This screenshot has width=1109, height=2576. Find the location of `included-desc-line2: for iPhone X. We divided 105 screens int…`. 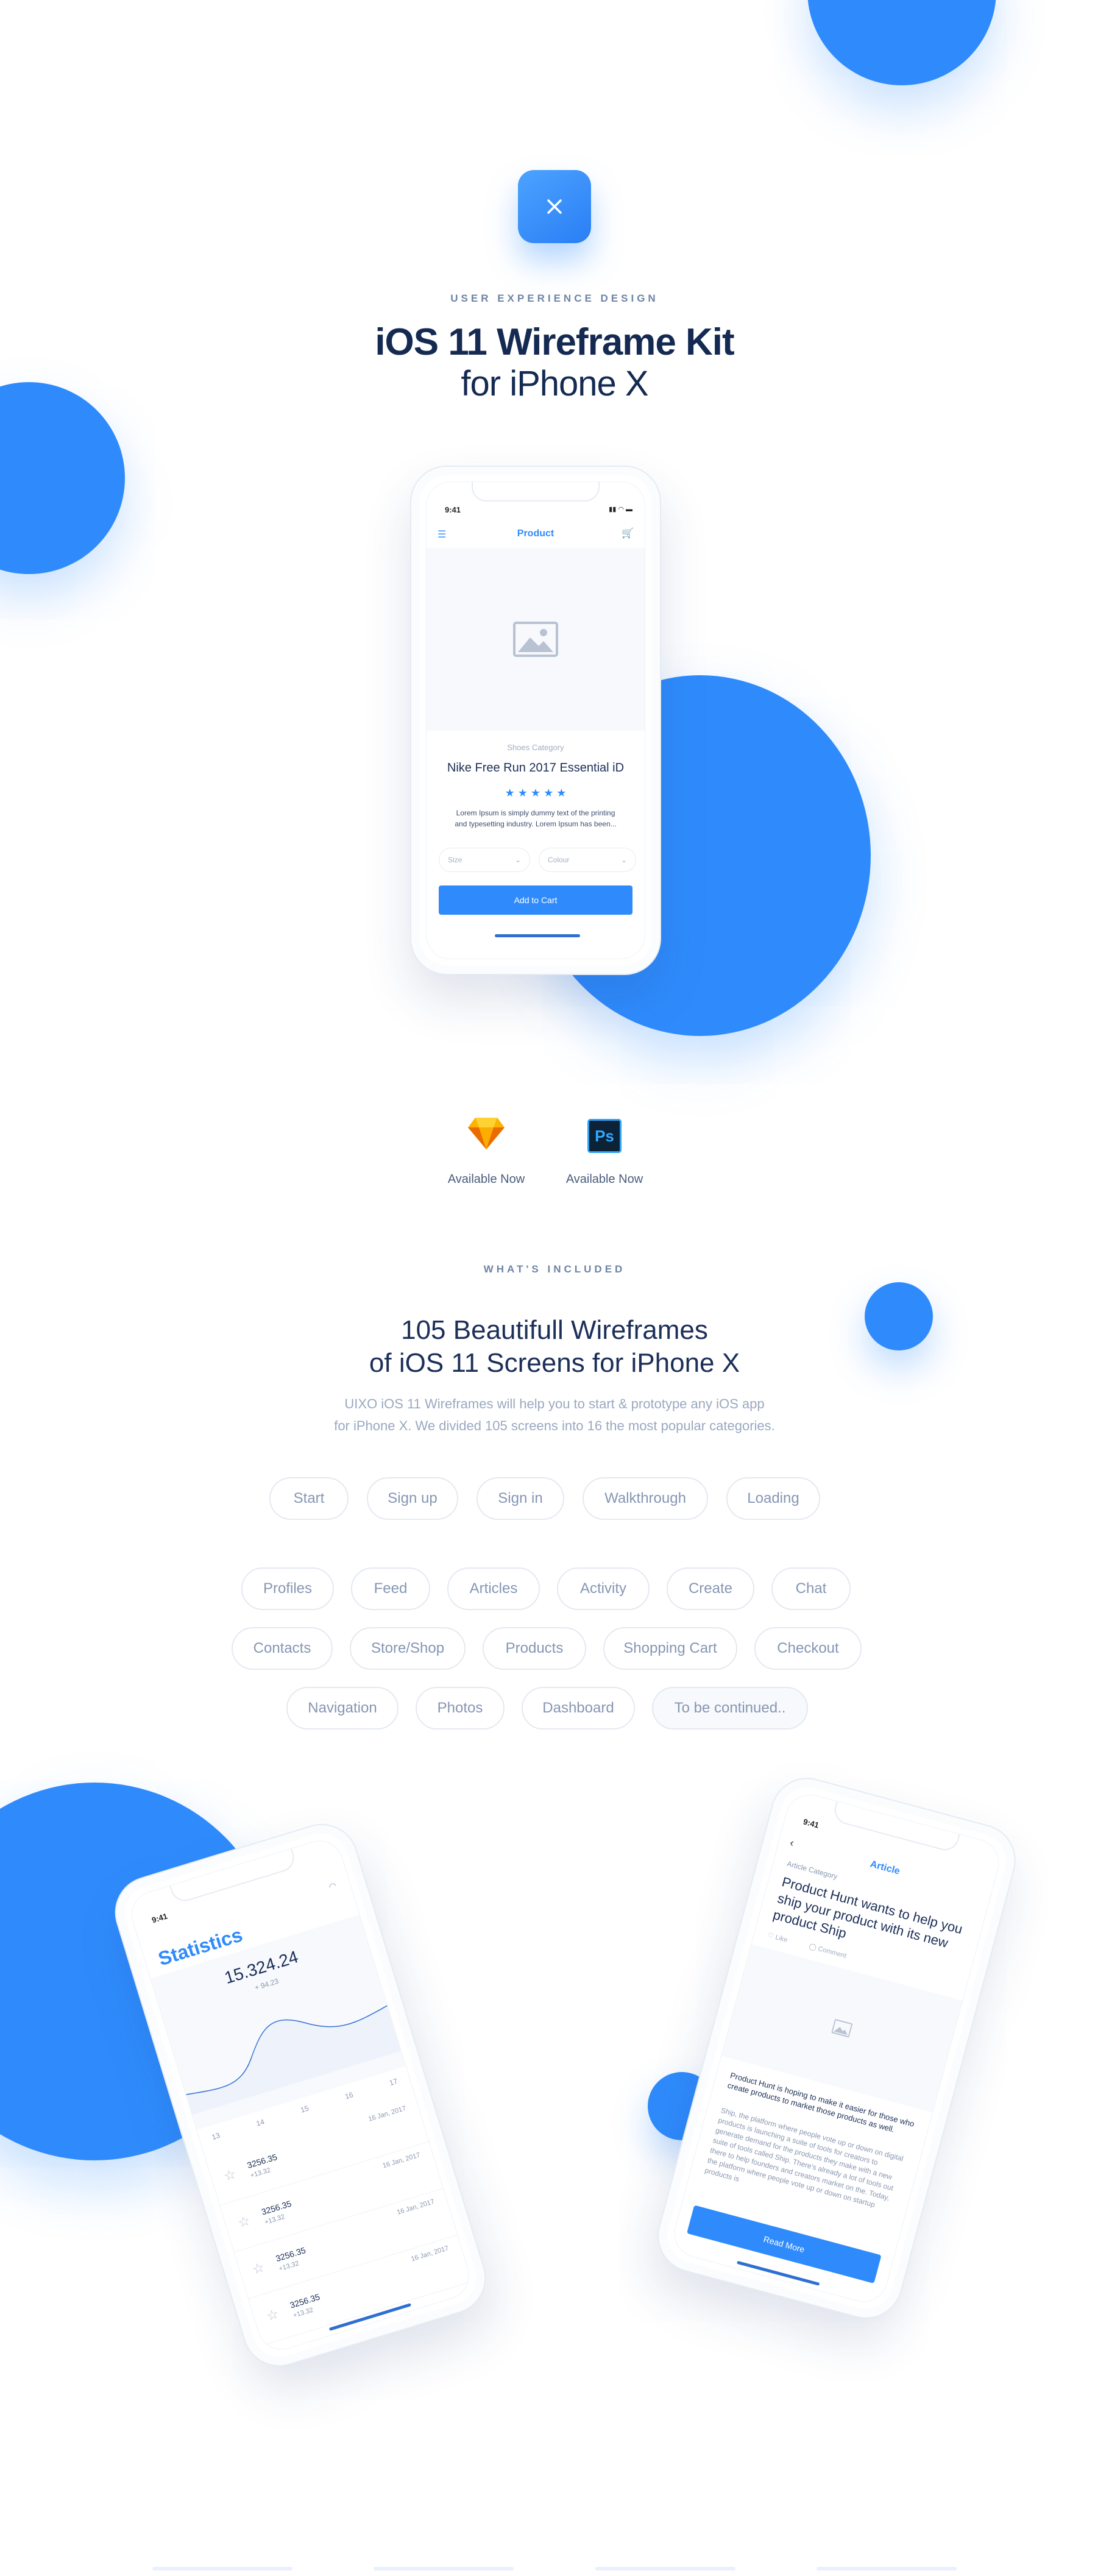

included-desc-line2: for iPhone X. We divided 105 screens int… is located at coordinates (554, 1425).